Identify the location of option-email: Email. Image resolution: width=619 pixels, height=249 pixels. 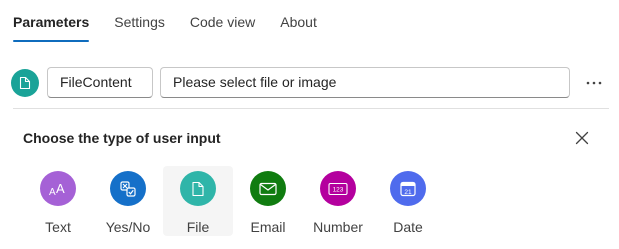
(268, 201).